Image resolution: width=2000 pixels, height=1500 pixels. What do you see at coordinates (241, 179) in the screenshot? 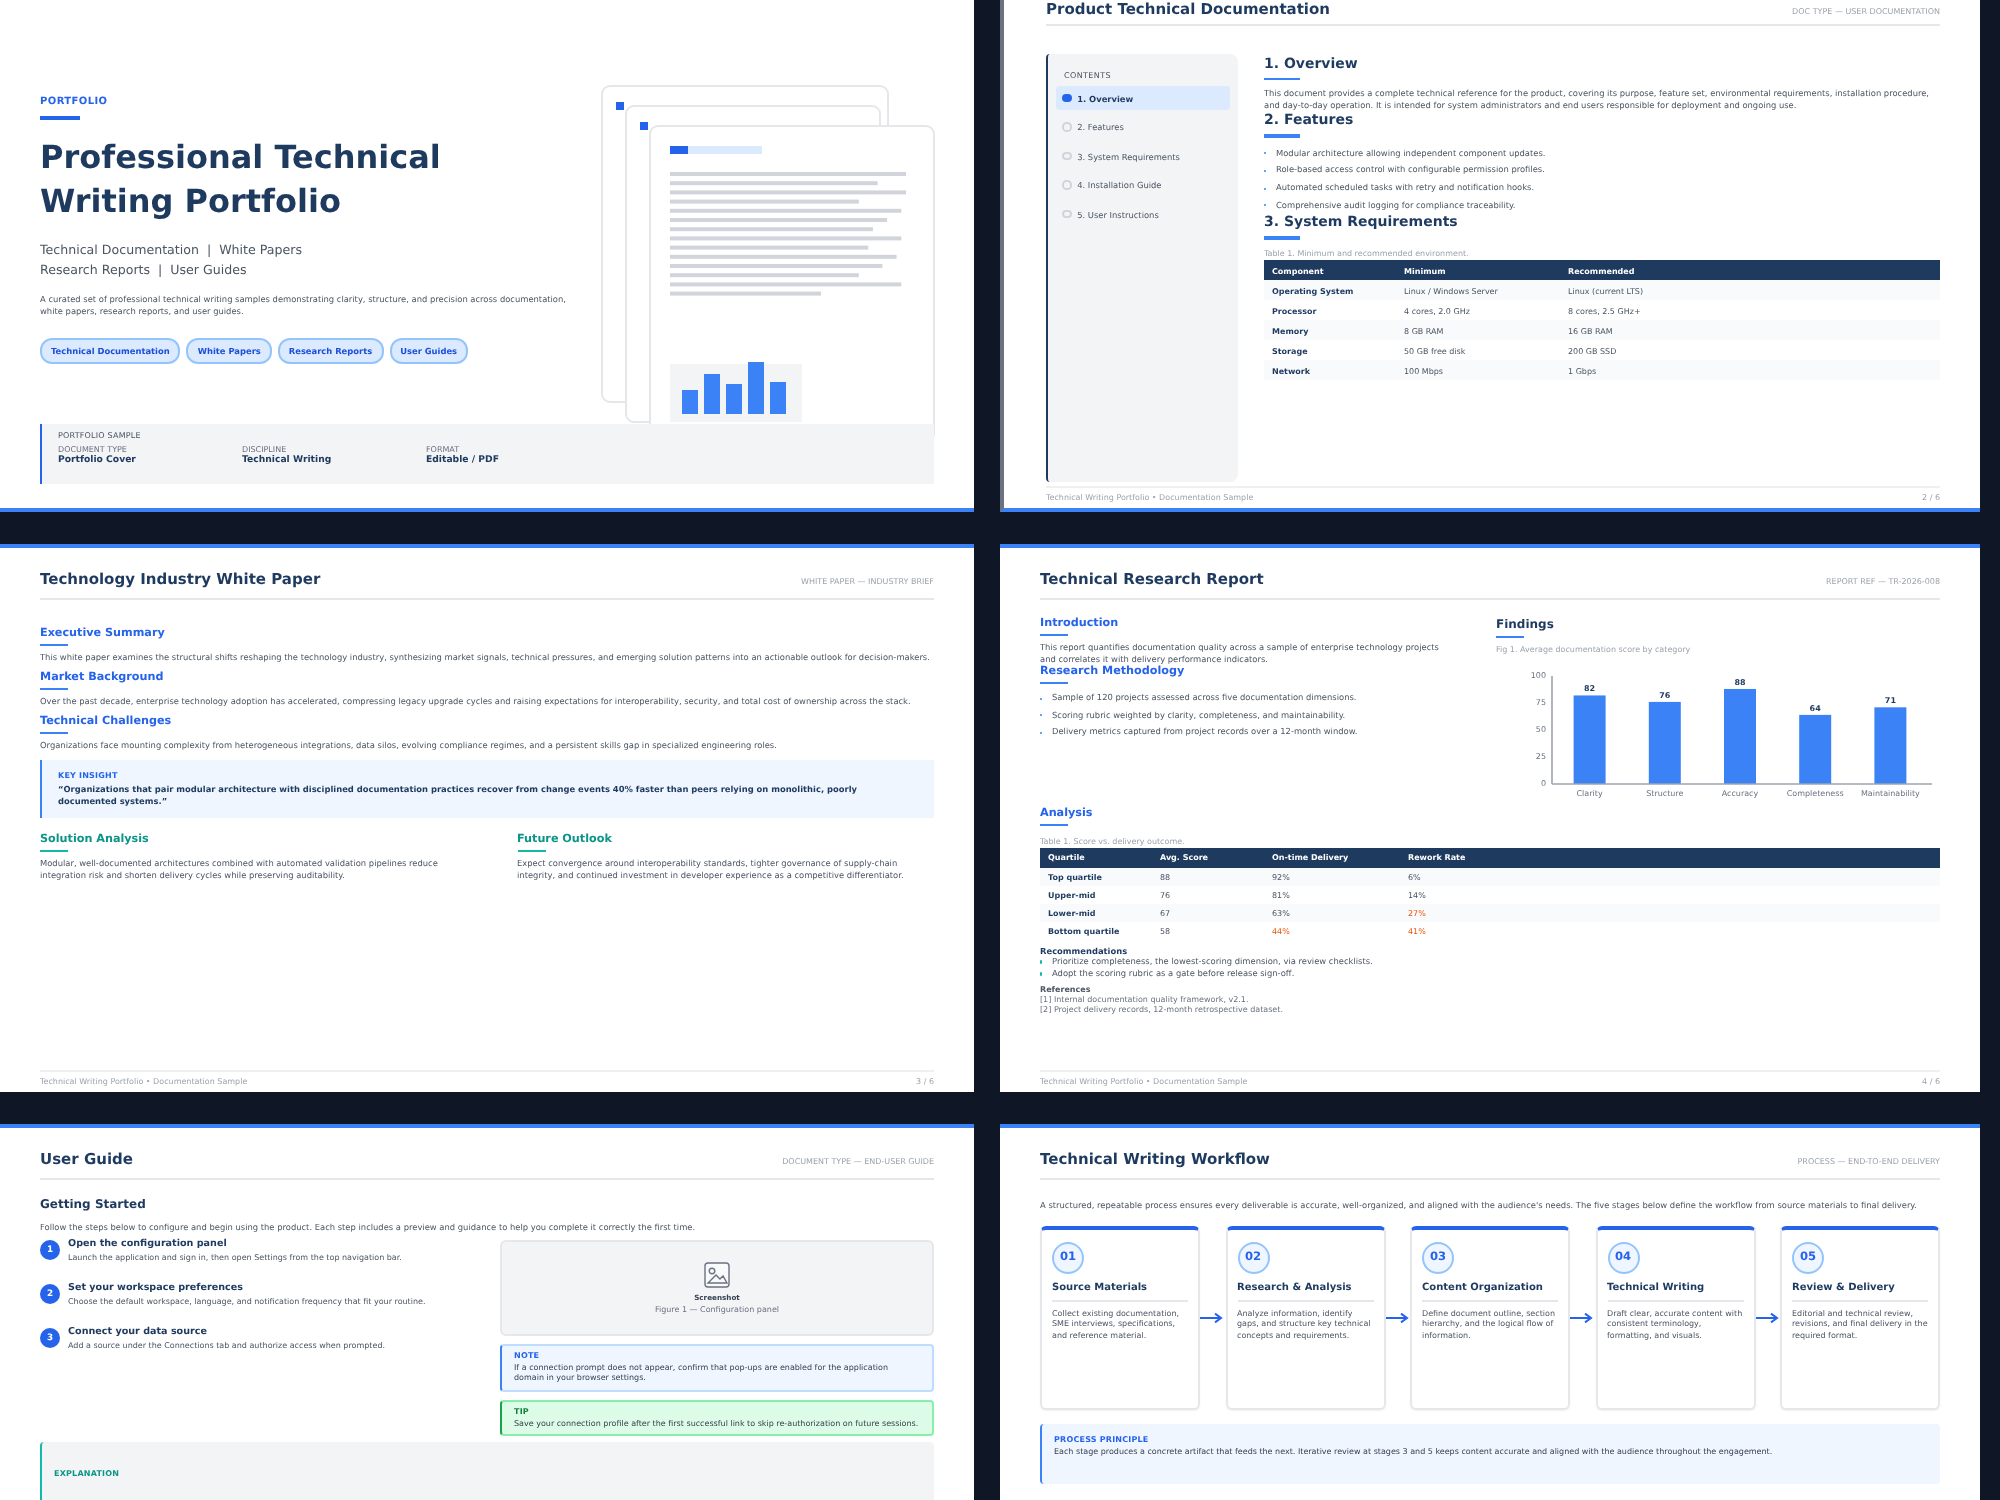
I see `cover-title: Professional Technical Writing Portfolio` at bounding box center [241, 179].